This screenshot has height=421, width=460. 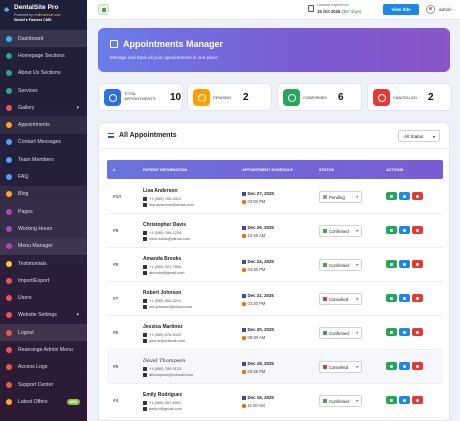 I want to click on sidebar-item-homepage-sections: Homepage Sections, so click(x=43, y=55).